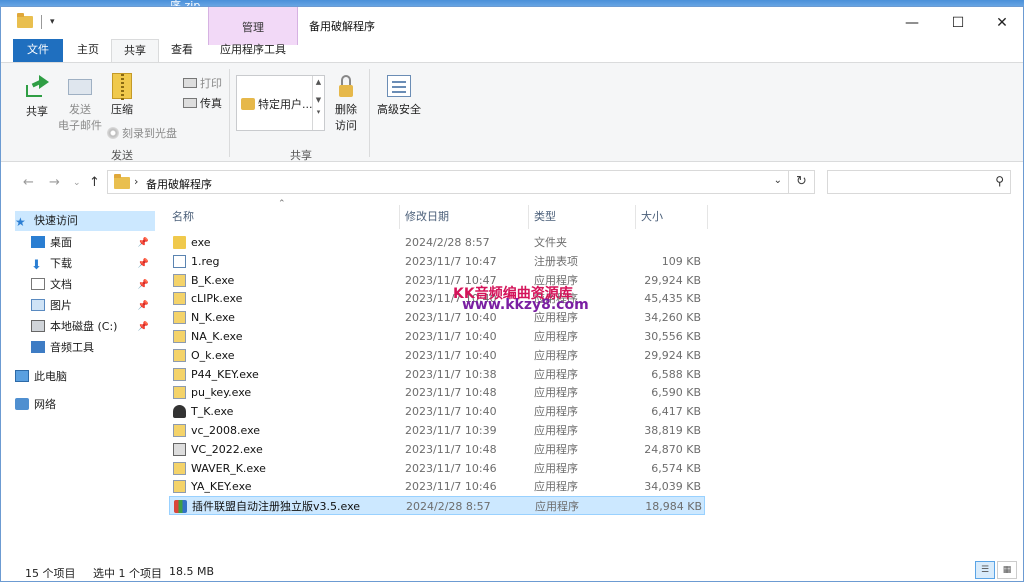  I want to click on nav-label: 此电脑, so click(50, 376).